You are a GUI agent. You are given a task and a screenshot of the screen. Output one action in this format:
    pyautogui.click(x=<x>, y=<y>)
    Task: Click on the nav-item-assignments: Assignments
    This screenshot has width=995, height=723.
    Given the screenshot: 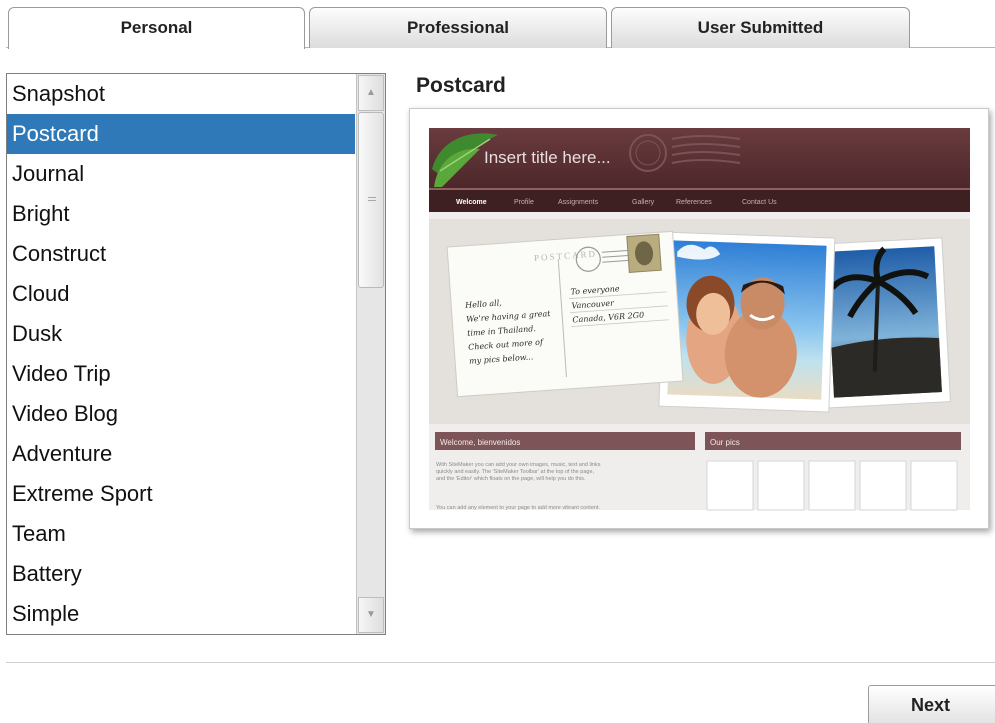 What is the action you would take?
    pyautogui.click(x=578, y=202)
    